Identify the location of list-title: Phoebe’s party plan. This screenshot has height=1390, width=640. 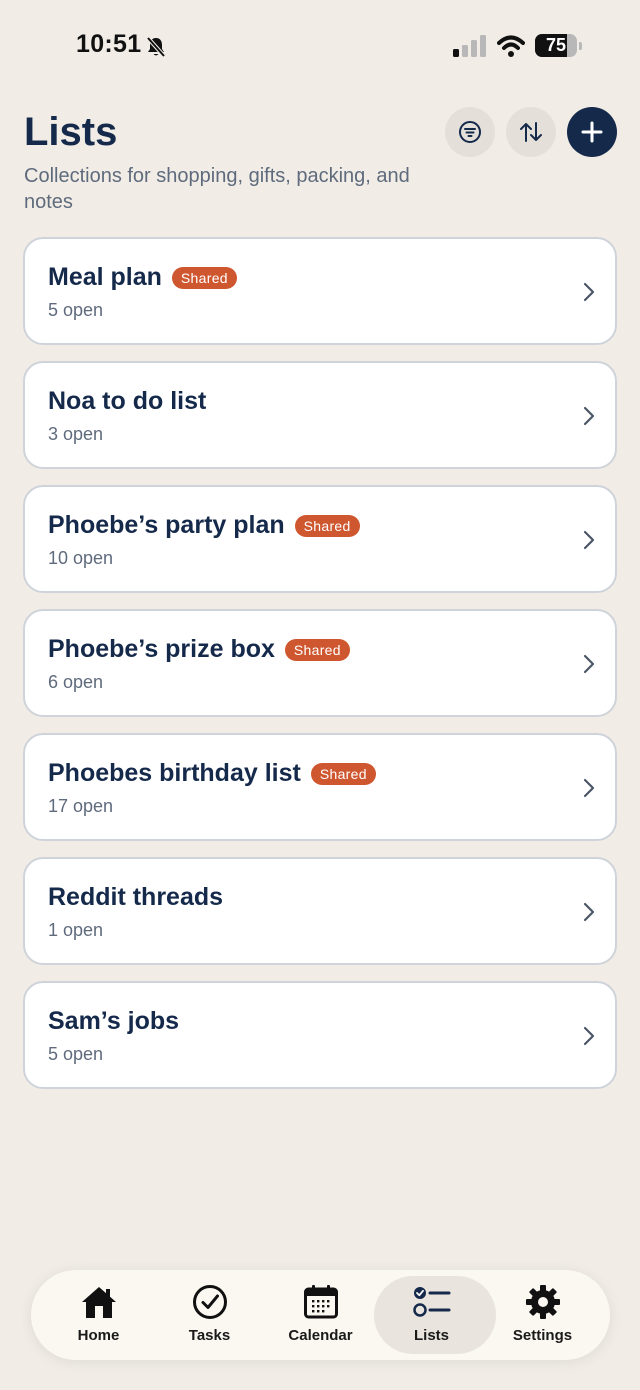
(166, 525).